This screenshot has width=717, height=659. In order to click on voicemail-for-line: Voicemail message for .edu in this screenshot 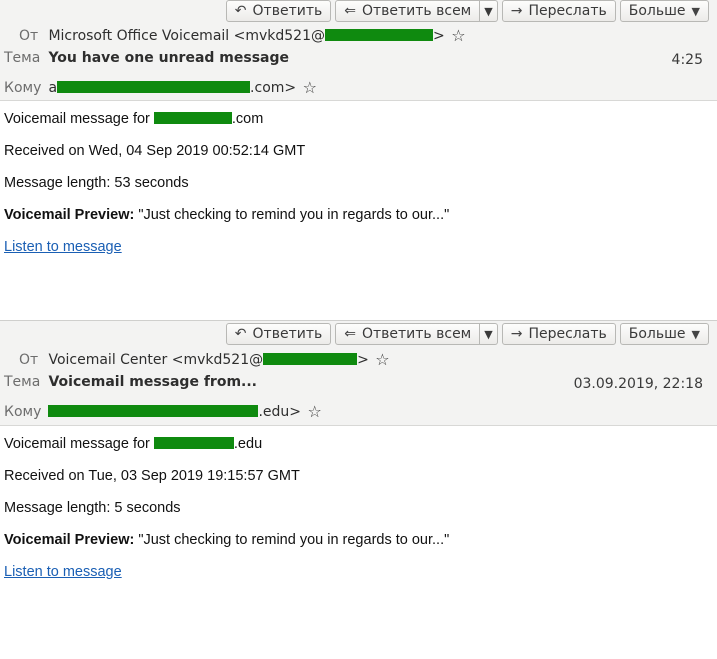, I will do `click(358, 450)`.